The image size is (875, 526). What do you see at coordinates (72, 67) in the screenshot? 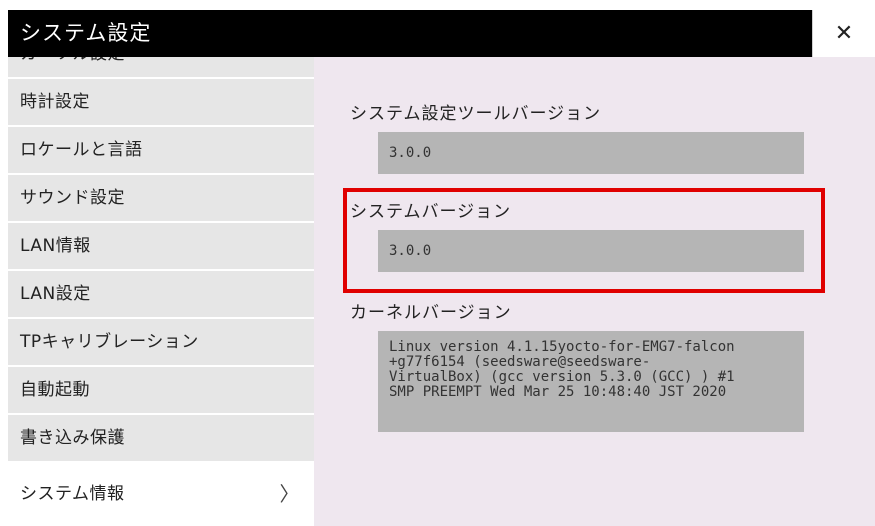
I see `sidebar-item-label: カーソル設定` at bounding box center [72, 67].